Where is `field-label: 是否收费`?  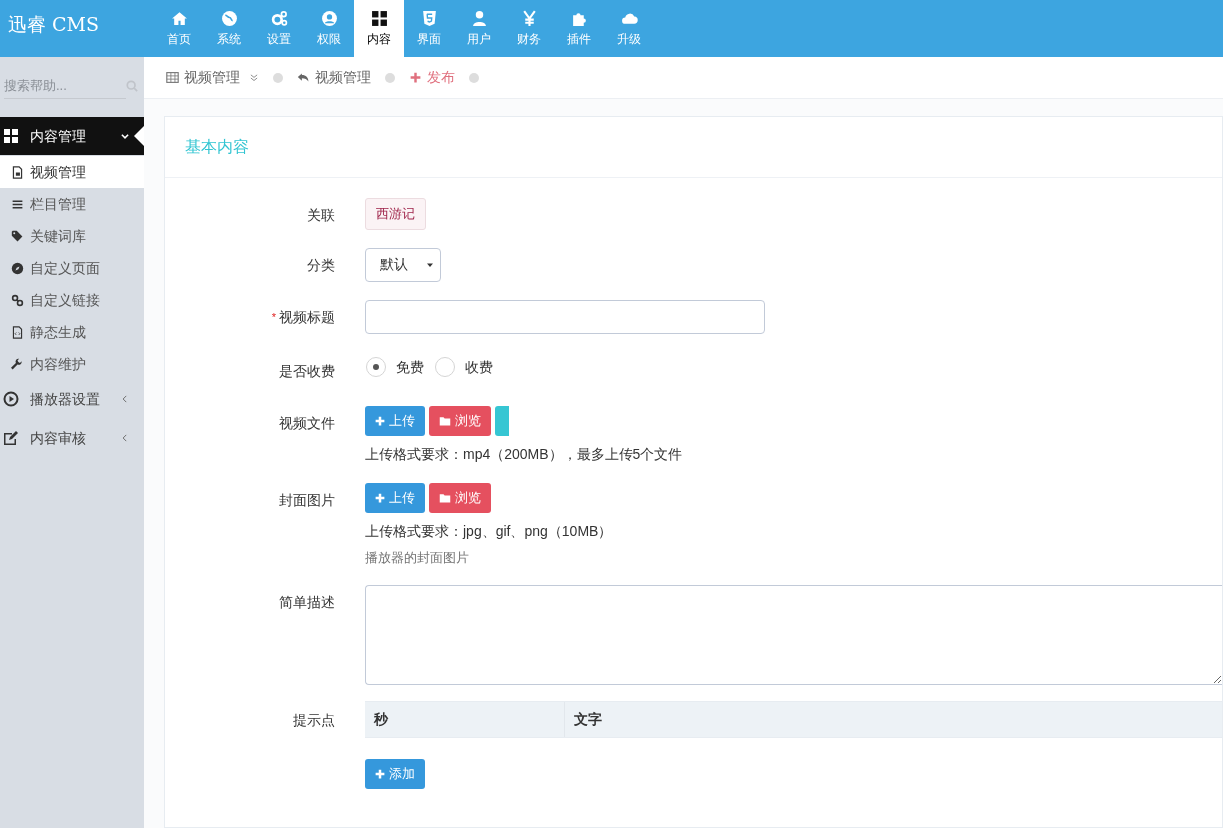 field-label: 是否收费 is located at coordinates (307, 371).